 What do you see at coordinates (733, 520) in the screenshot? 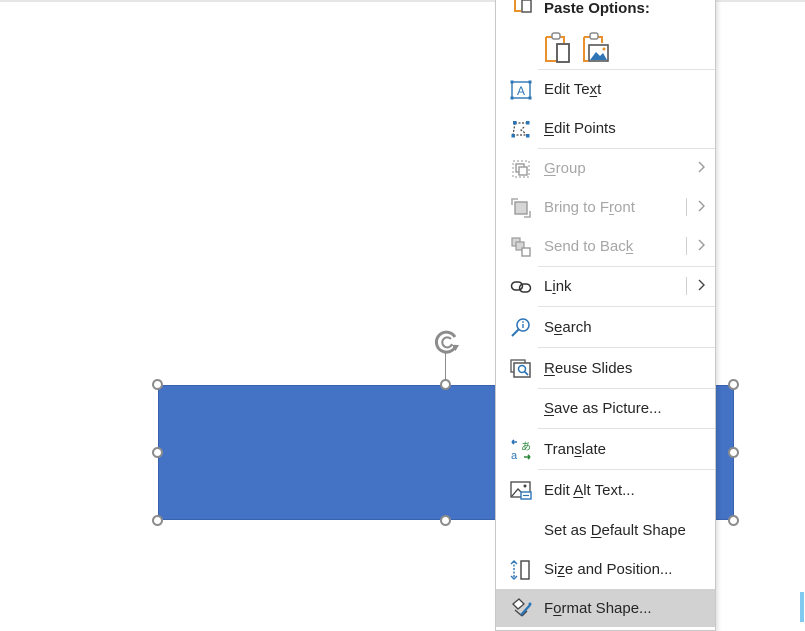
I see `resize-handle-bottom-right` at bounding box center [733, 520].